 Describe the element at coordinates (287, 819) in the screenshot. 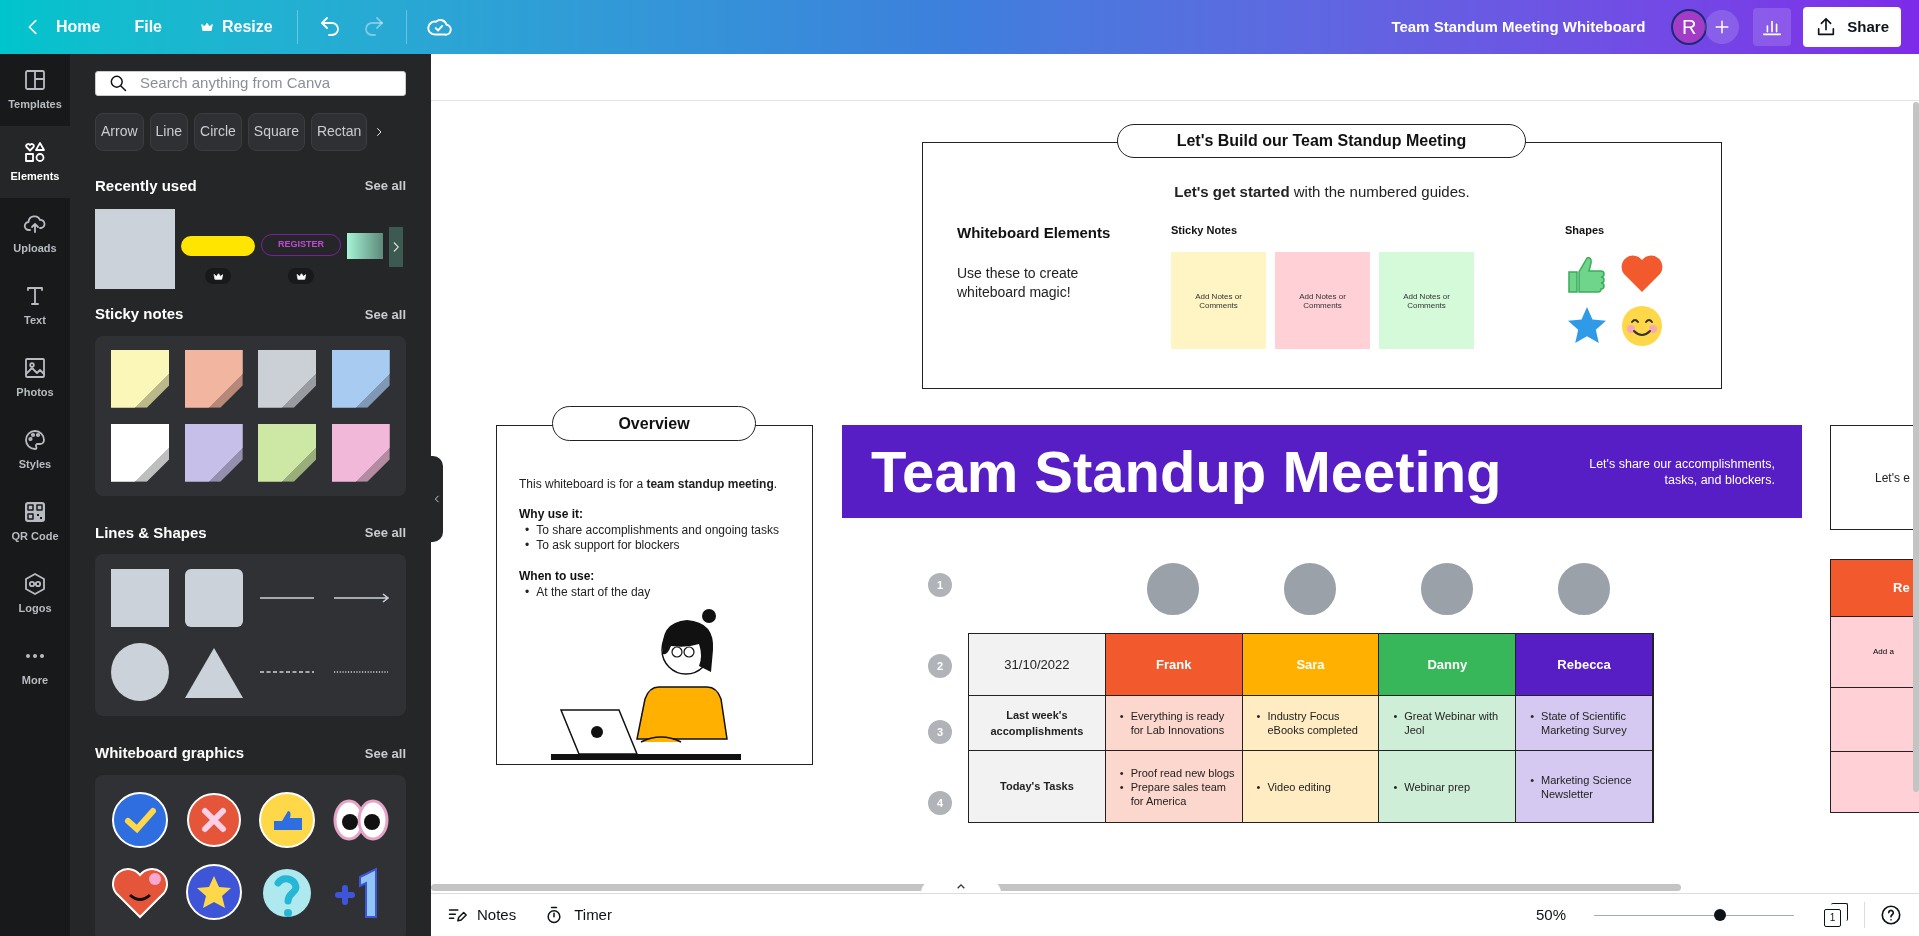

I see `thumbs-up-icon` at that location.